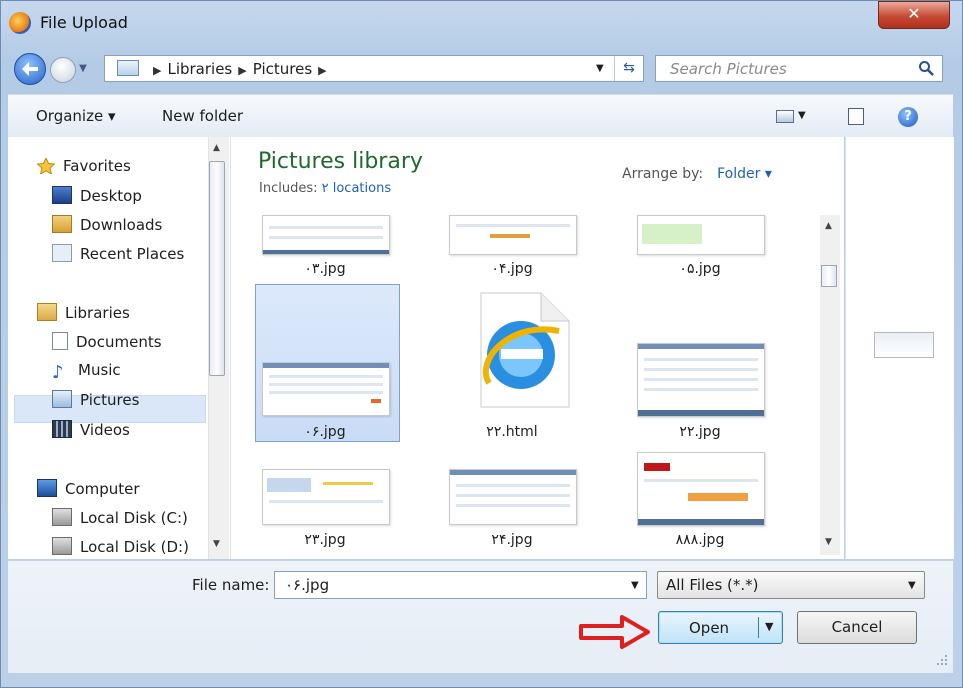  Describe the element at coordinates (663, 174) in the screenshot. I see `arrange-label: Arrange by:` at that location.